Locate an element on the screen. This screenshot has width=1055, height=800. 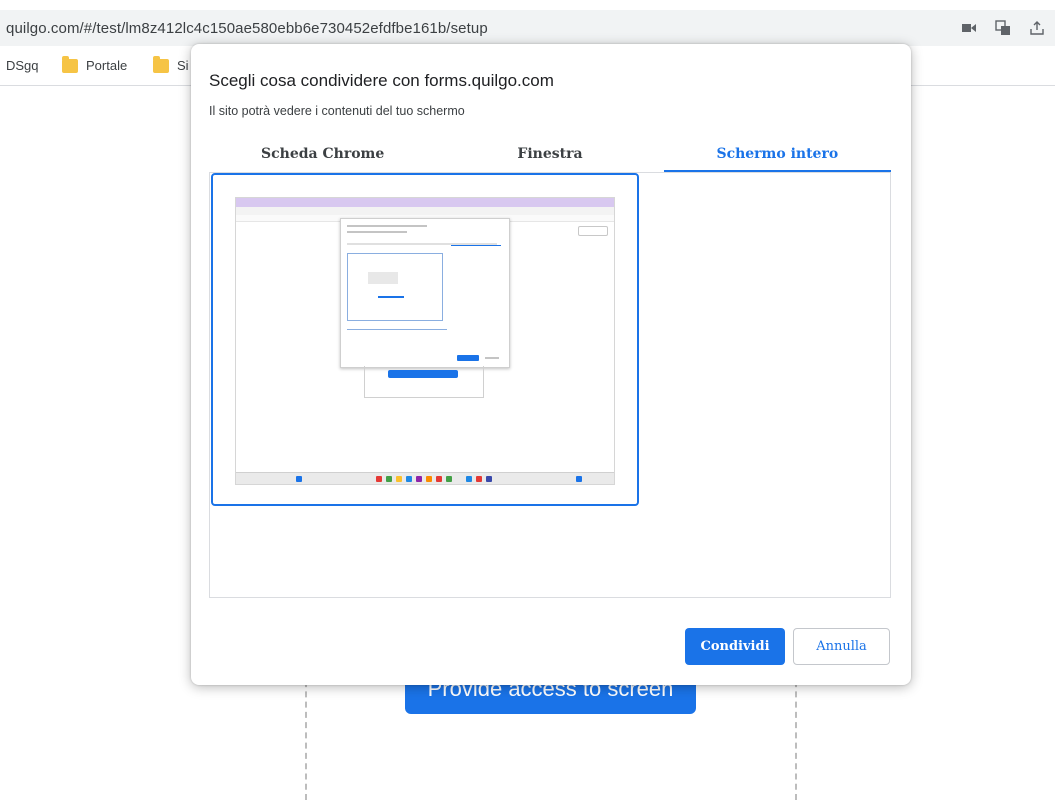
share-icon is located at coordinates (1037, 28).